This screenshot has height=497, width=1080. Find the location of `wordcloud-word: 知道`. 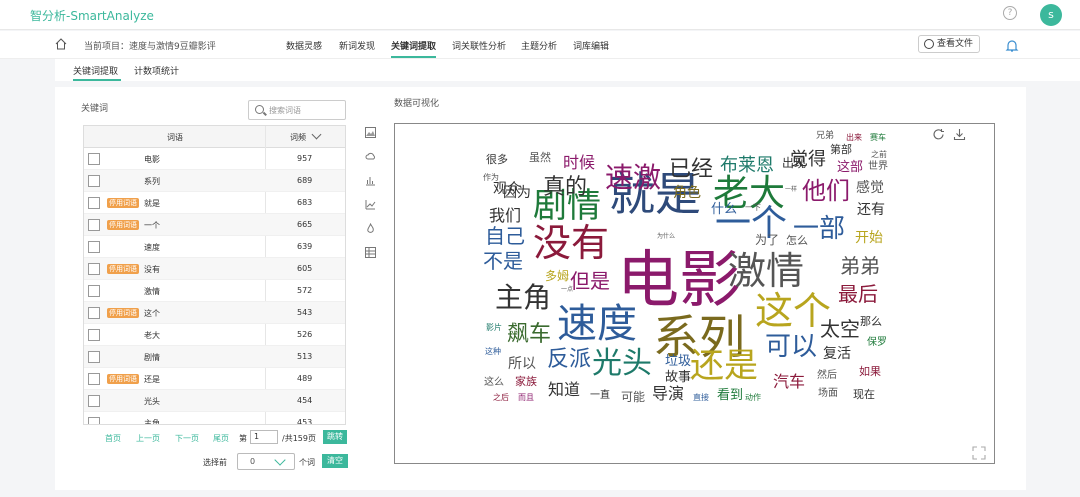

wordcloud-word: 知道 is located at coordinates (564, 390).